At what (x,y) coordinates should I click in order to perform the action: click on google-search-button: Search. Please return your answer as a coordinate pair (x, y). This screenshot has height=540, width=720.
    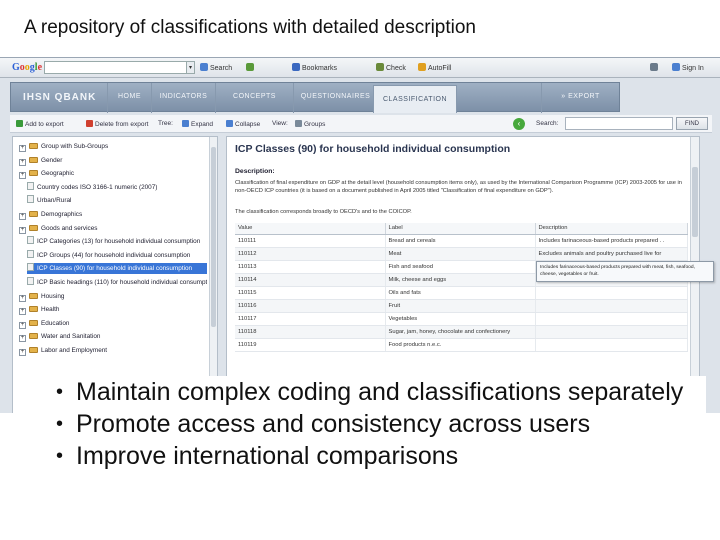
    Looking at the image, I should click on (216, 67).